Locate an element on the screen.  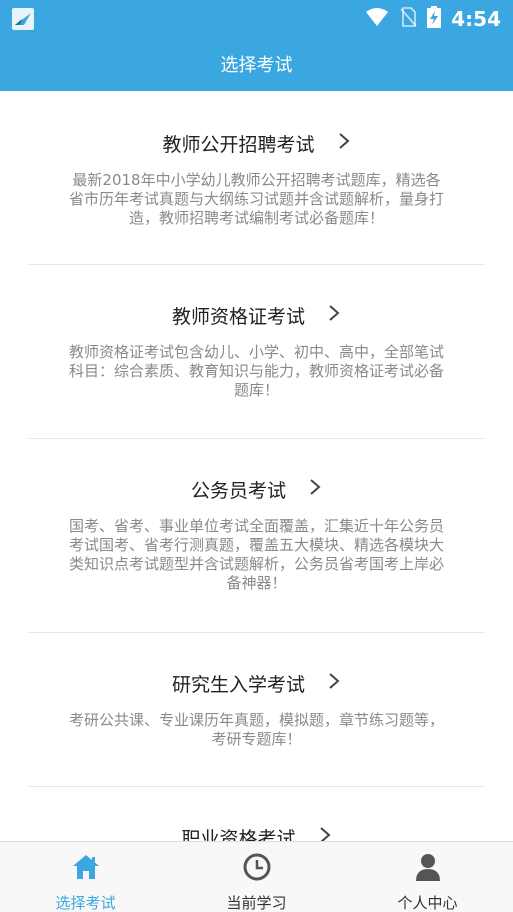
app-header: 选择考试 is located at coordinates (256, 64).